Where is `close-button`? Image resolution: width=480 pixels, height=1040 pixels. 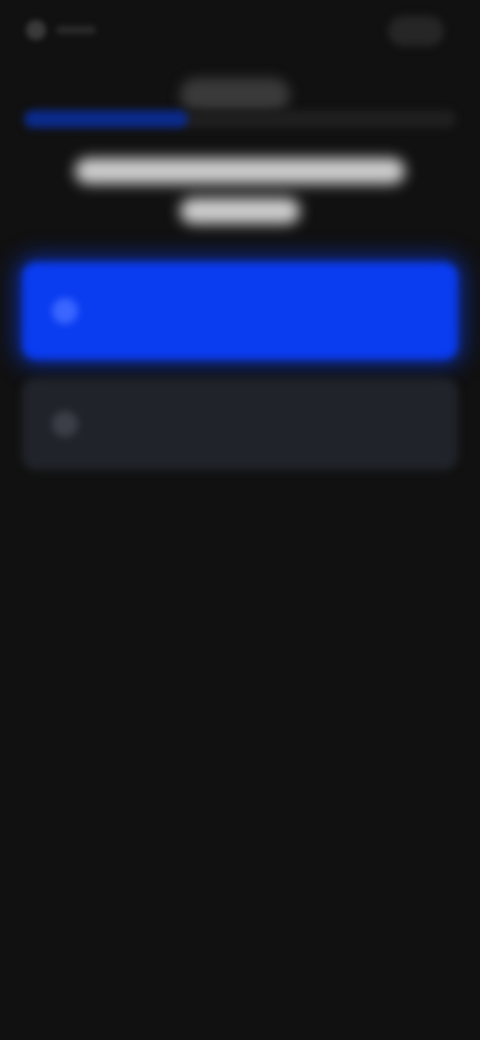 close-button is located at coordinates (416, 31).